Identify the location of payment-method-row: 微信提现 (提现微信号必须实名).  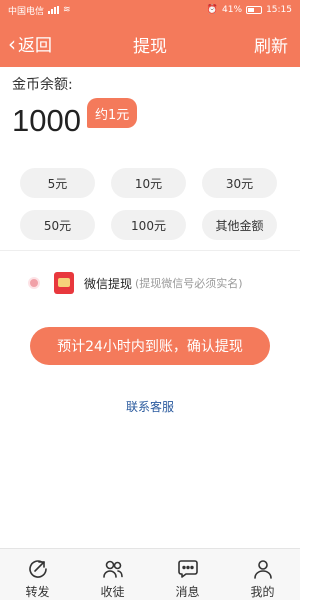
(135, 283).